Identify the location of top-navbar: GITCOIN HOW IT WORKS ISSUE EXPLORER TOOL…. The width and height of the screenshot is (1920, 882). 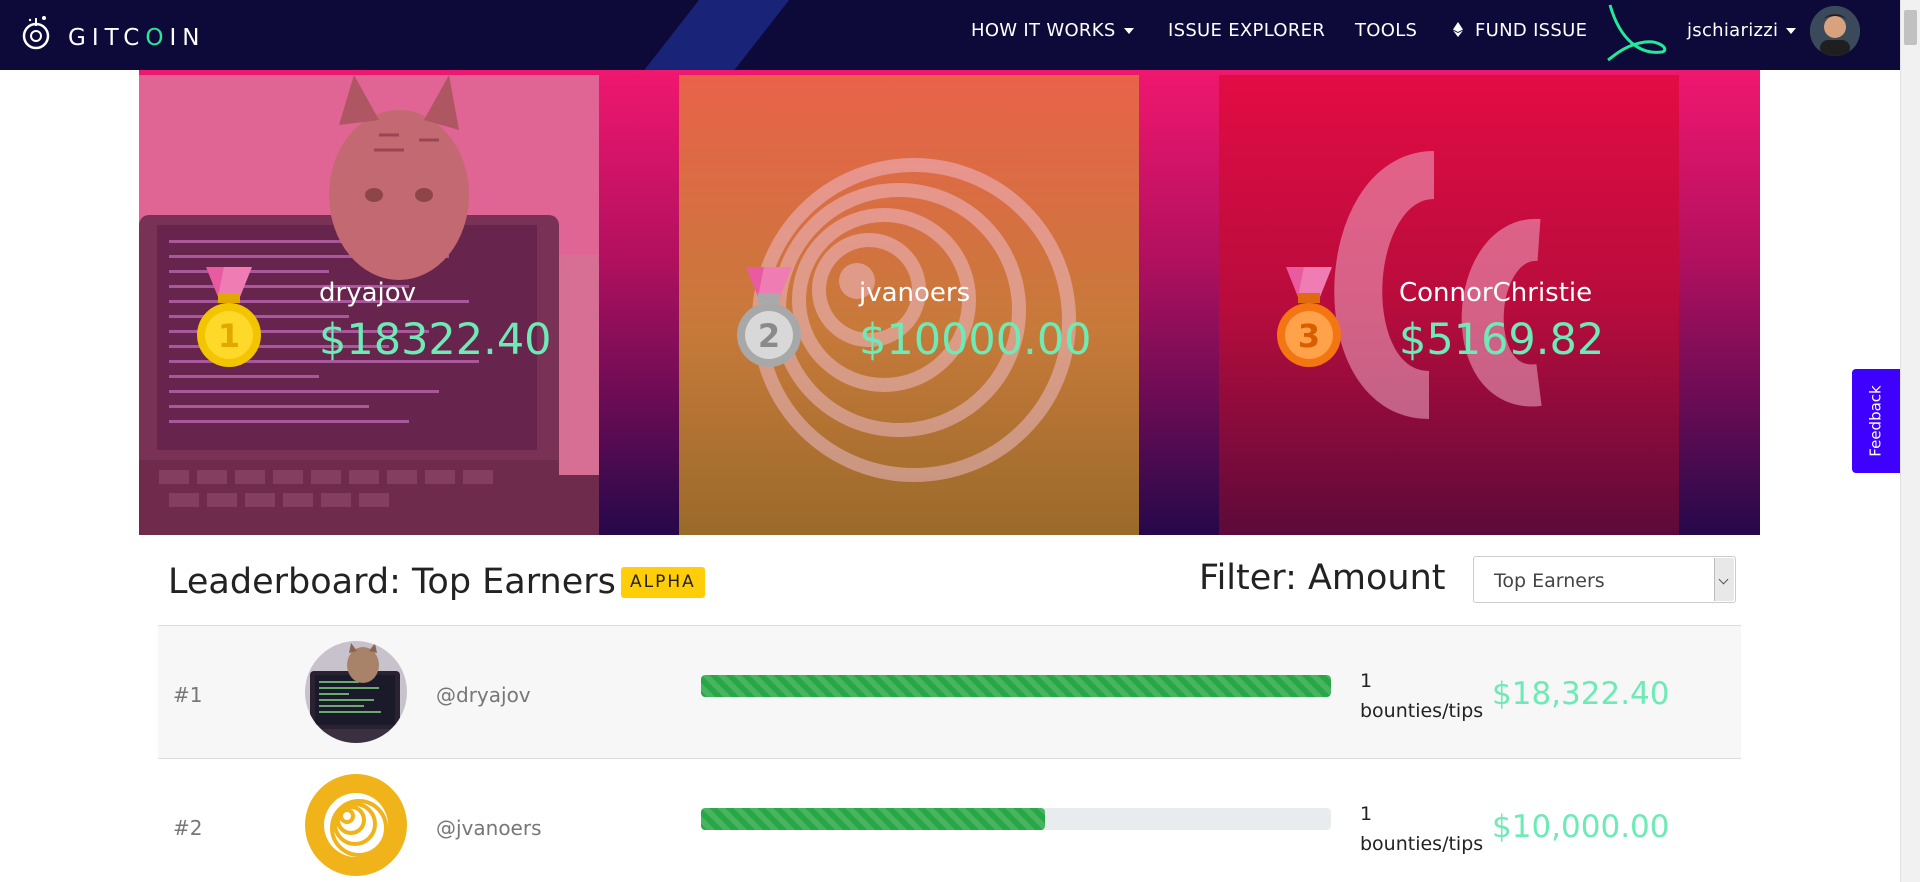
(950, 35).